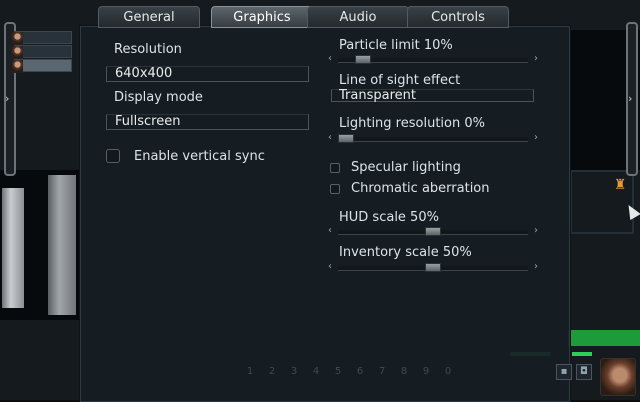  Describe the element at coordinates (396, 45) in the screenshot. I see `particle-limit-label: Particle limit 10%` at that location.